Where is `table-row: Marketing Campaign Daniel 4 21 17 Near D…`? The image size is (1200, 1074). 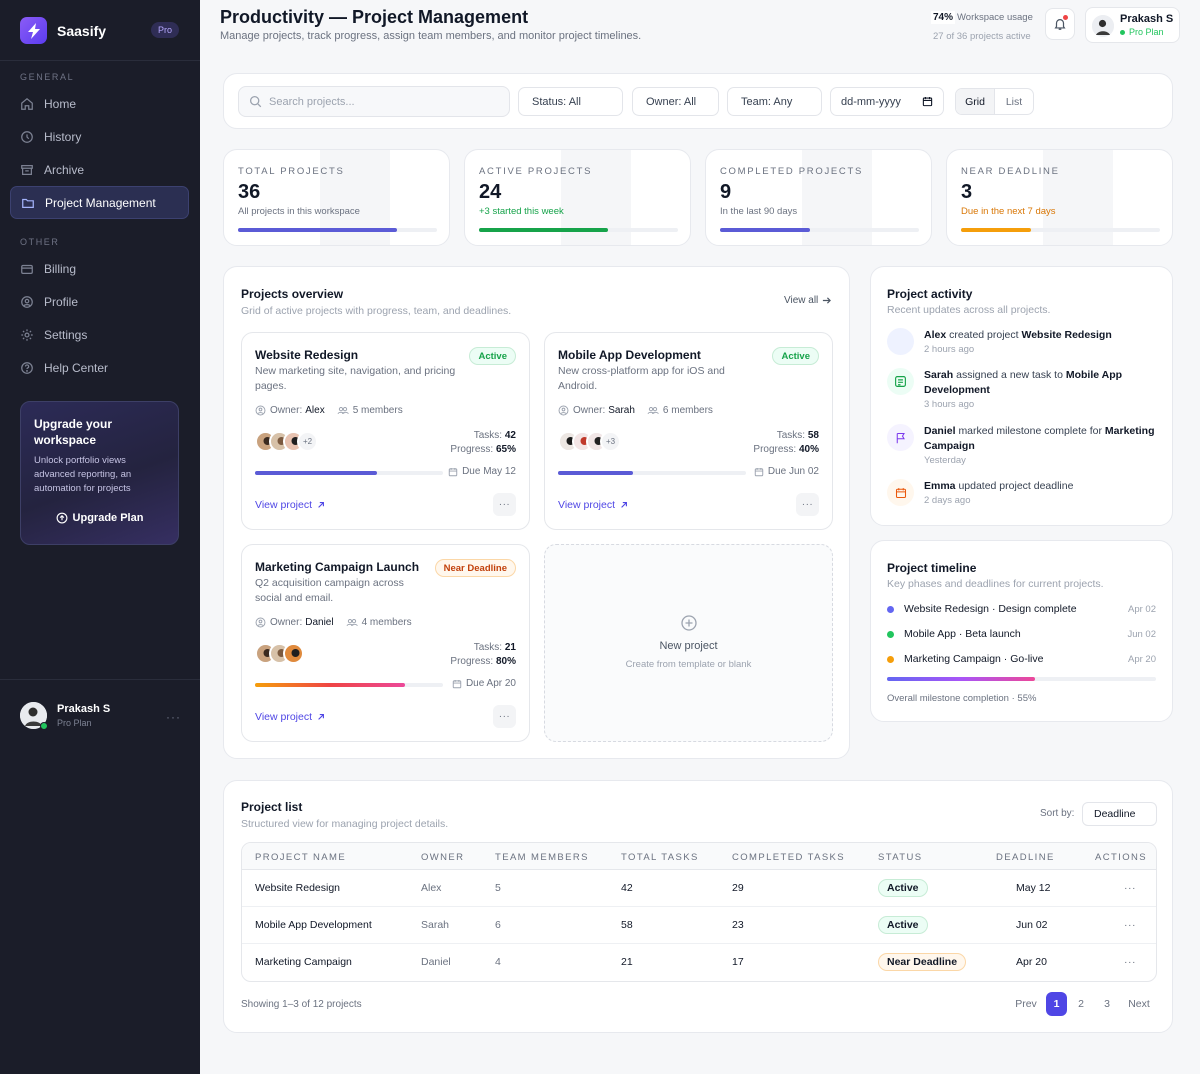
table-row: Marketing Campaign Daniel 4 21 17 Near D… is located at coordinates (699, 962).